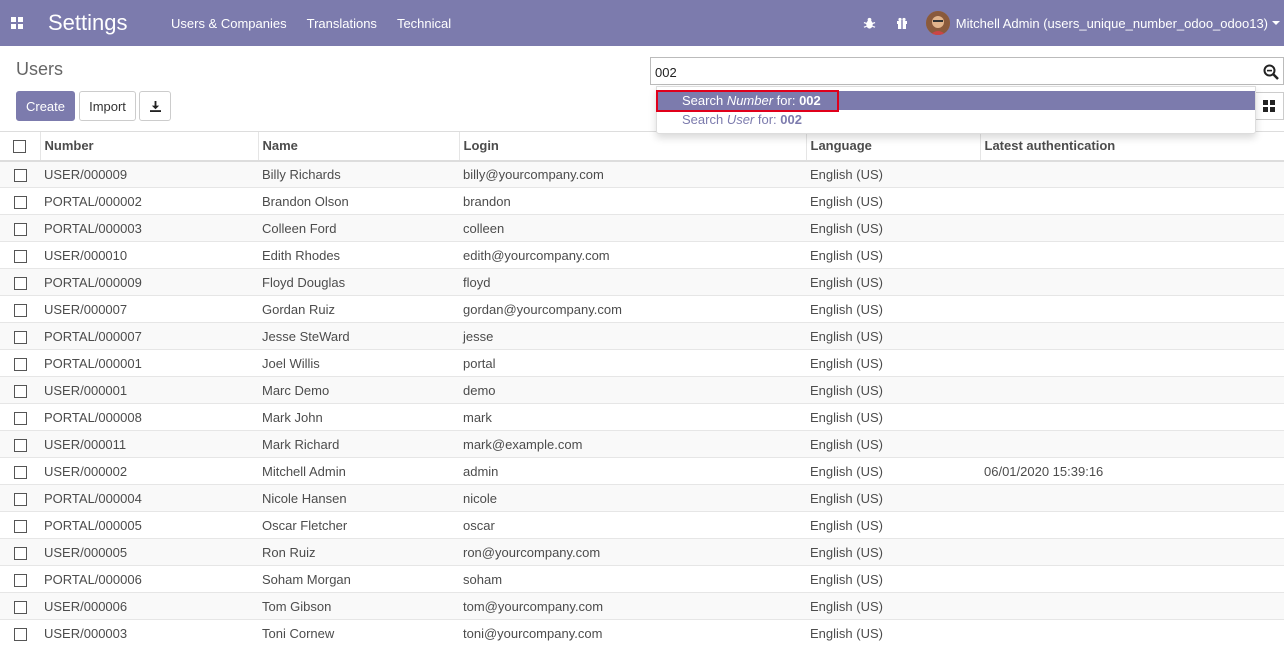 Image resolution: width=1284 pixels, height=647 pixels. Describe the element at coordinates (424, 23) in the screenshot. I see `menu-technical: Technical` at that location.